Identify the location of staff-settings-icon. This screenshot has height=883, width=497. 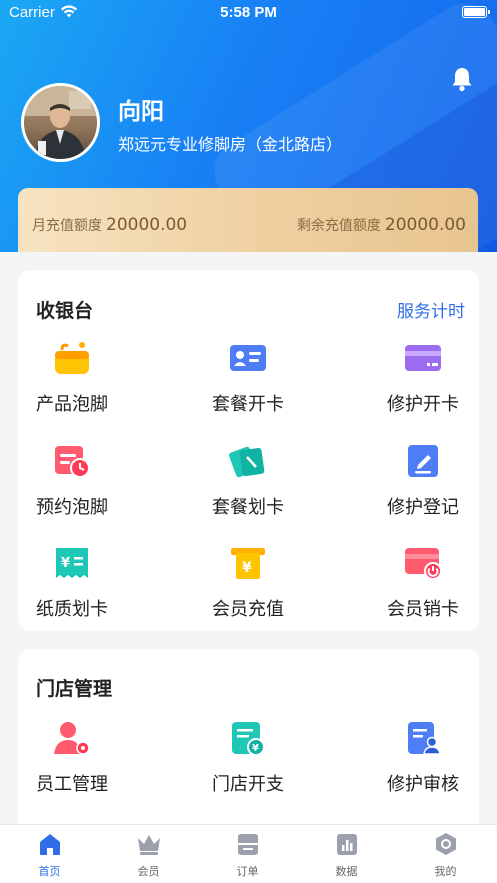
(72, 738).